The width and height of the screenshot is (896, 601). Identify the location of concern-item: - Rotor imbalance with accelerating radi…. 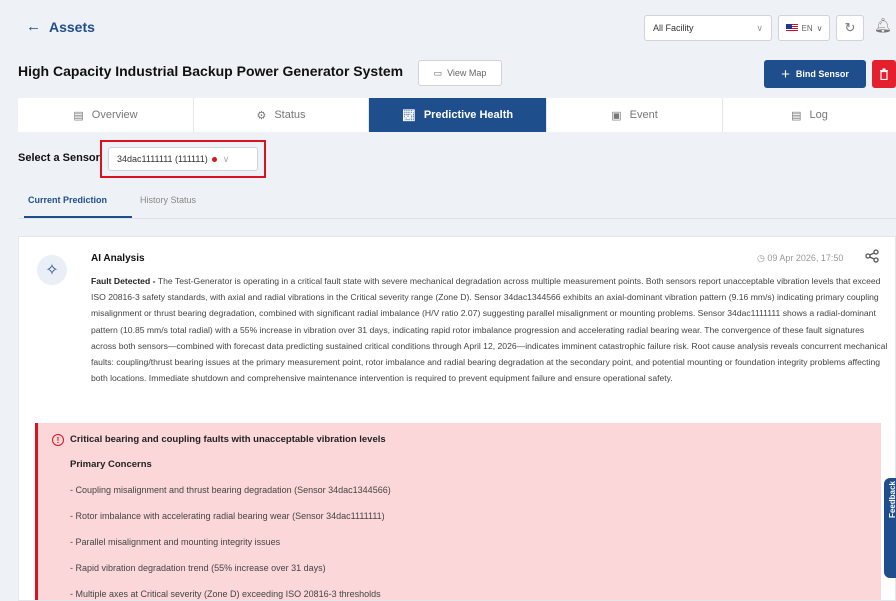
(227, 516).